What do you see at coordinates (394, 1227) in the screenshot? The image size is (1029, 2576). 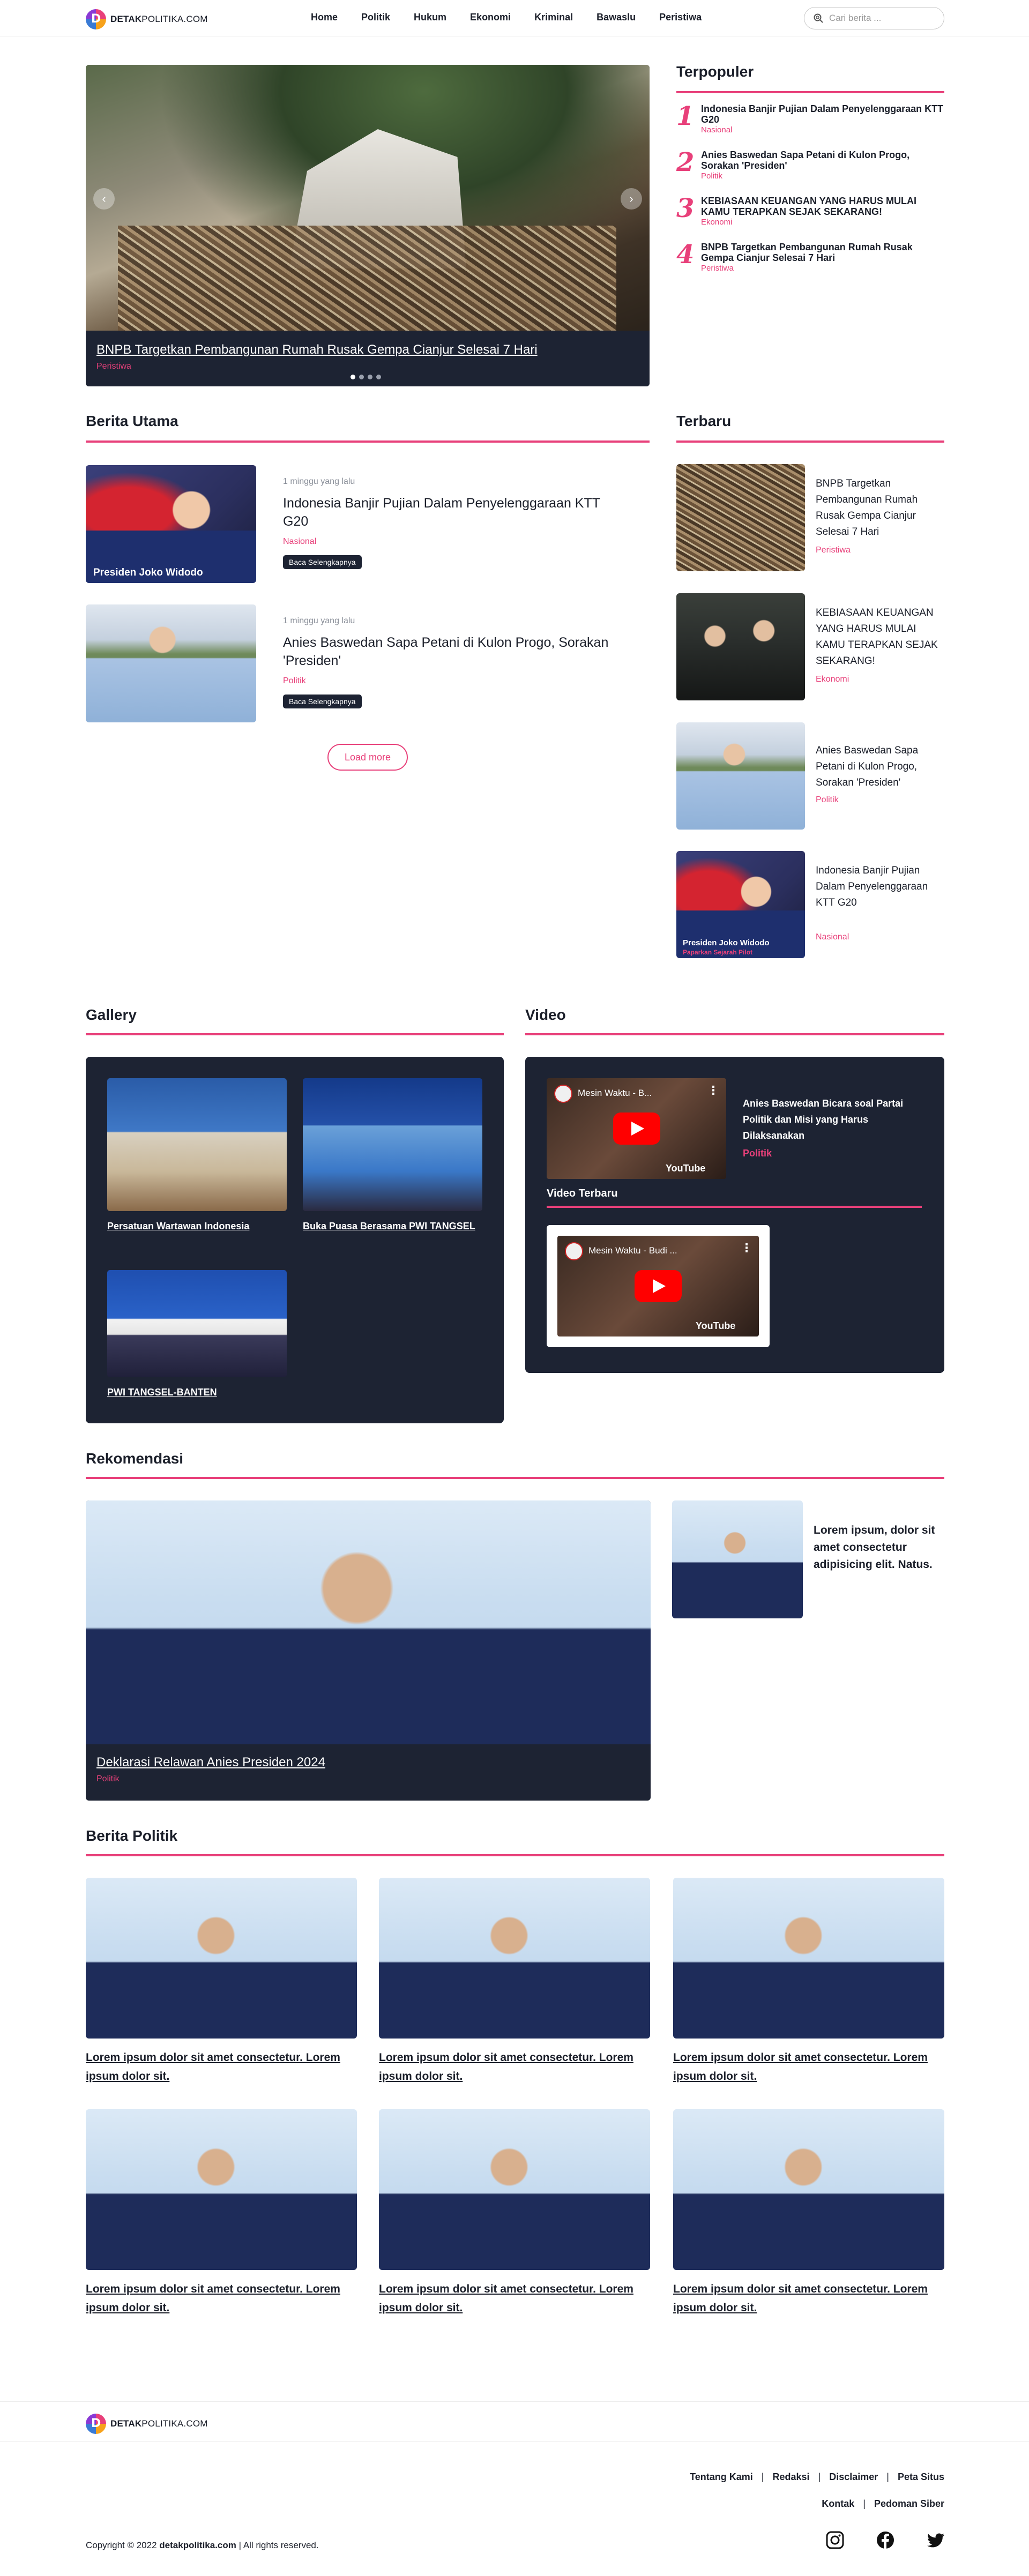 I see `gallery-caption: Buka Puasa Berasama PWI TANGSEL` at bounding box center [394, 1227].